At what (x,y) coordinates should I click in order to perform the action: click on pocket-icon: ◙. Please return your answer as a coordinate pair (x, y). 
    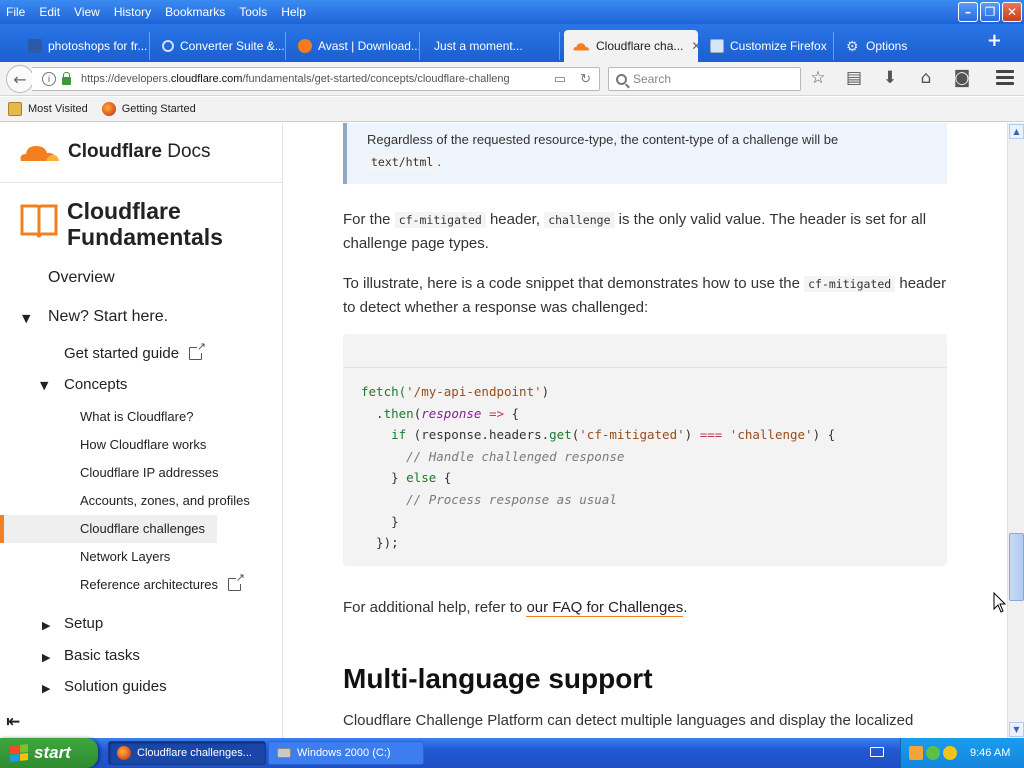
    Looking at the image, I should click on (962, 78).